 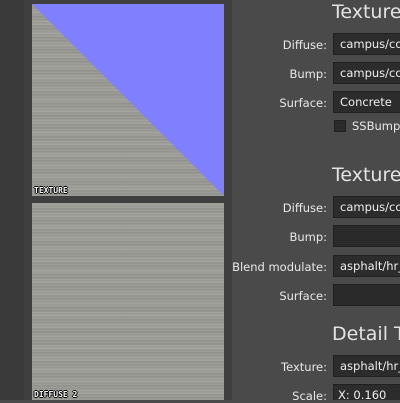 I want to click on blend-modulate-field: asphalt/hr_c, so click(x=366, y=266).